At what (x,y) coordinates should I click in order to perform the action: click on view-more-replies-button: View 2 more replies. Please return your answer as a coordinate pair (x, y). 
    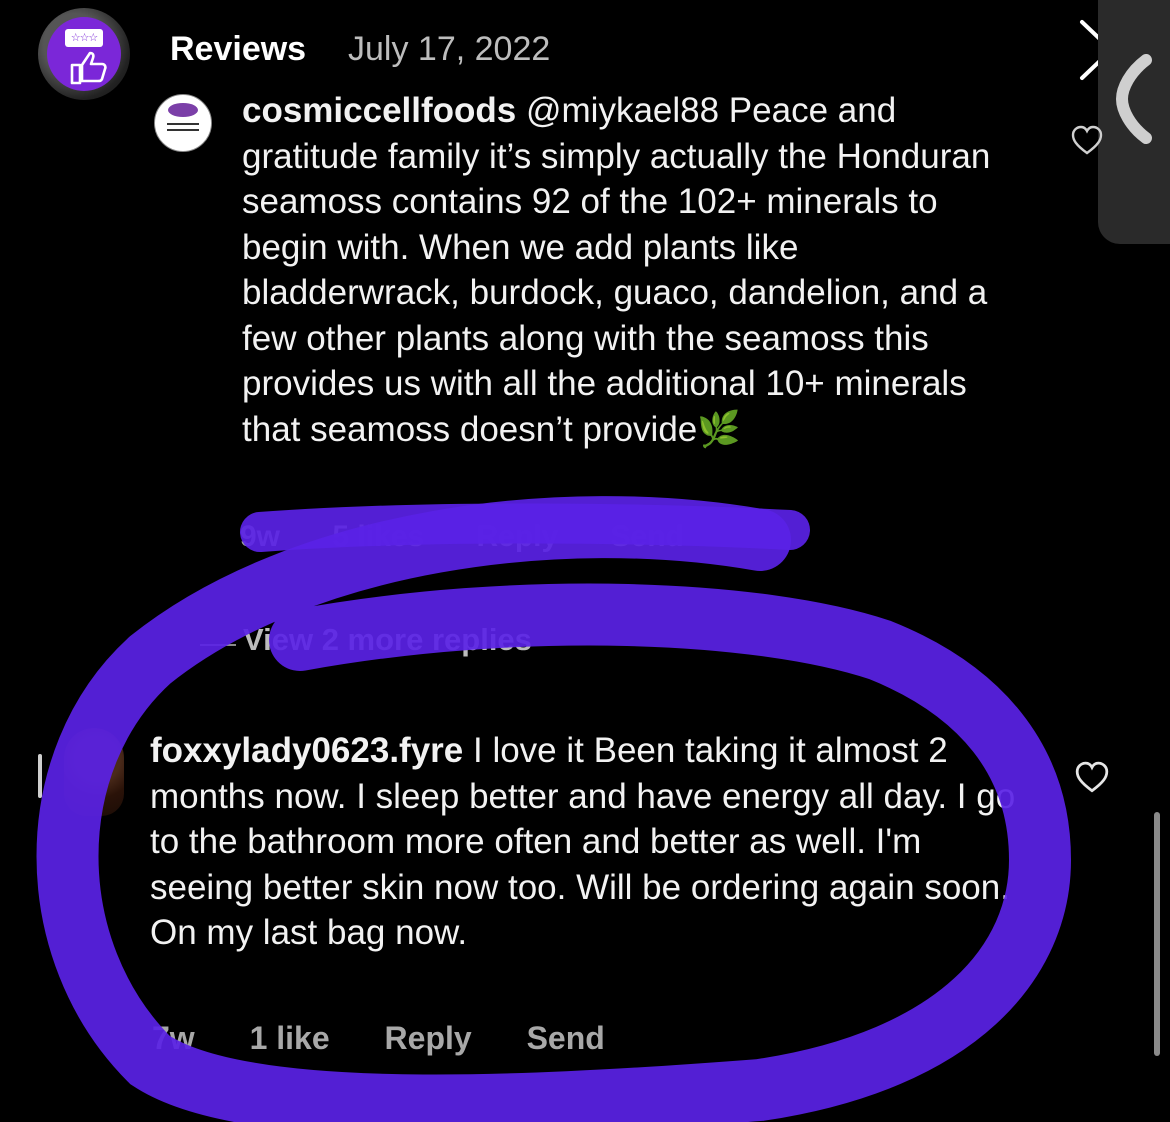
    Looking at the image, I should click on (387, 640).